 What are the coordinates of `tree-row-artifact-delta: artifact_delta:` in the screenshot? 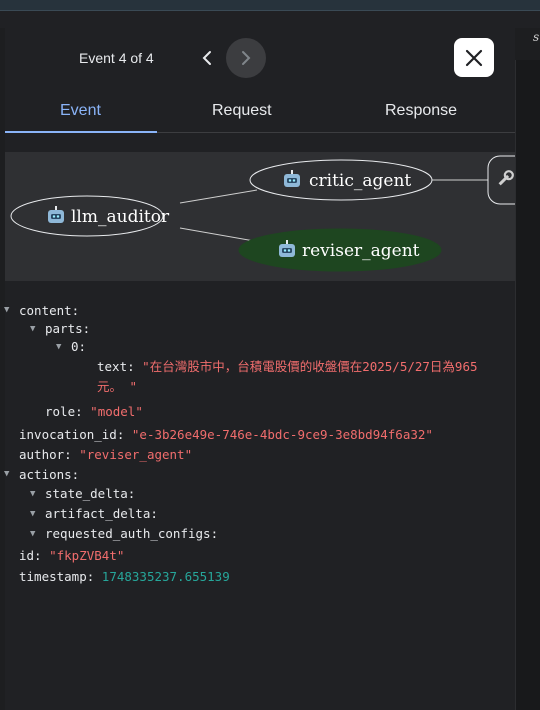 It's located at (101, 513).